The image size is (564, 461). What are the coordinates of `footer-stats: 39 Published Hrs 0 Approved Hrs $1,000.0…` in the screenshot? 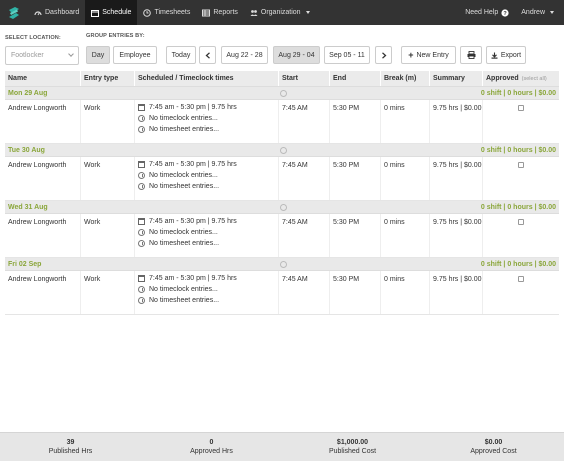 It's located at (282, 446).